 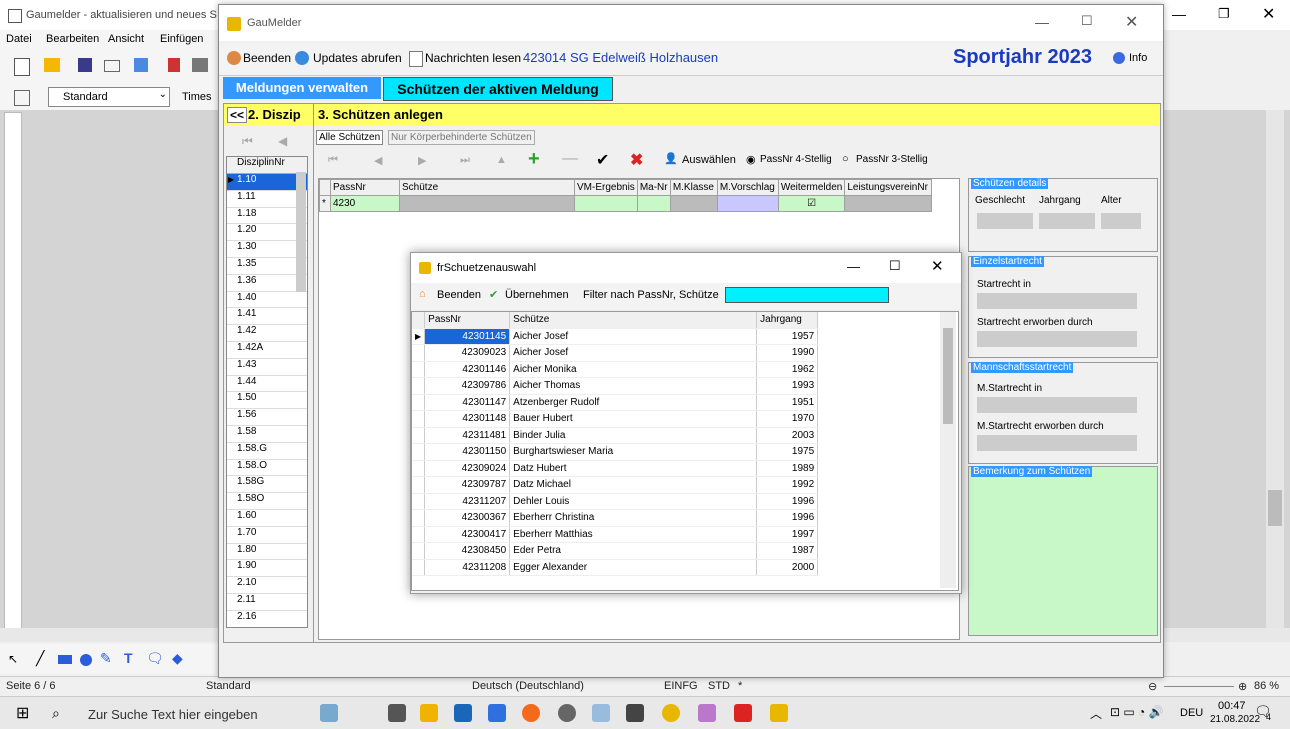 What do you see at coordinates (653, 203) in the screenshot?
I see `ma-nr-cell` at bounding box center [653, 203].